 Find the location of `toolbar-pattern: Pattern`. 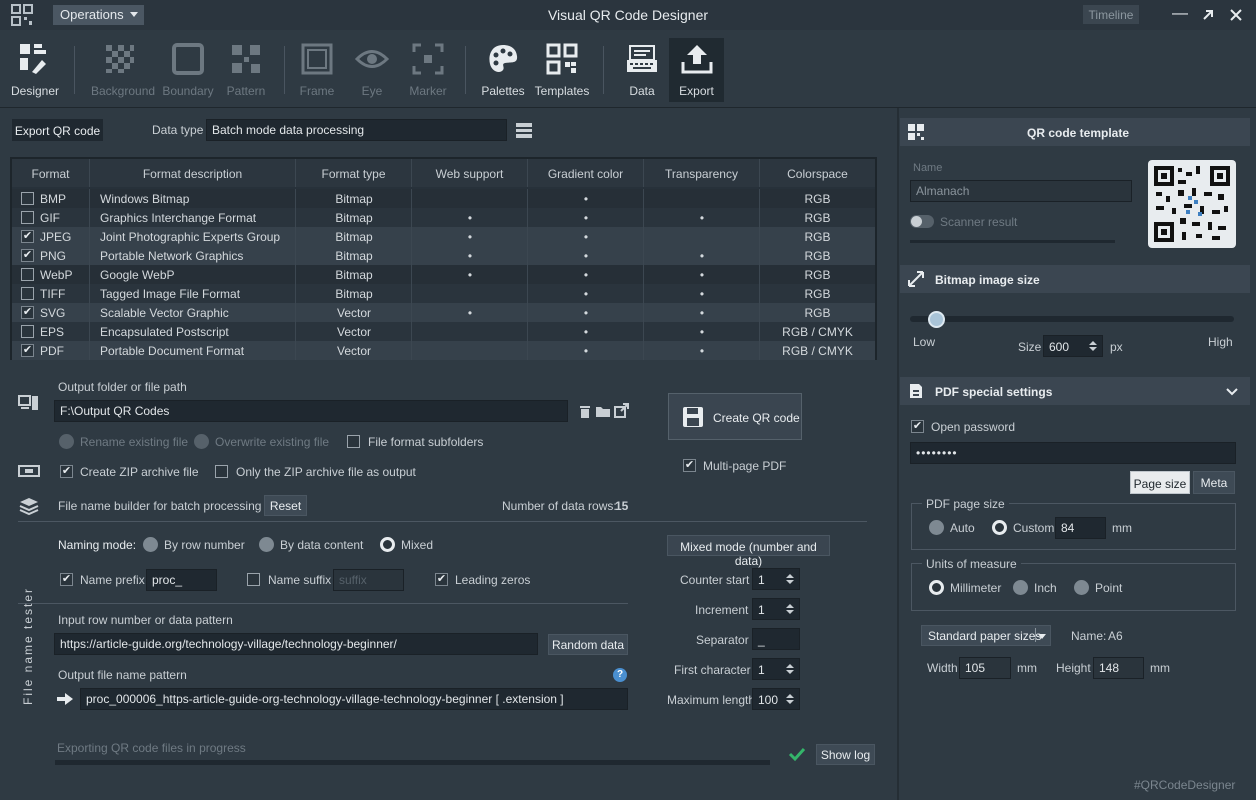

toolbar-pattern: Pattern is located at coordinates (246, 70).